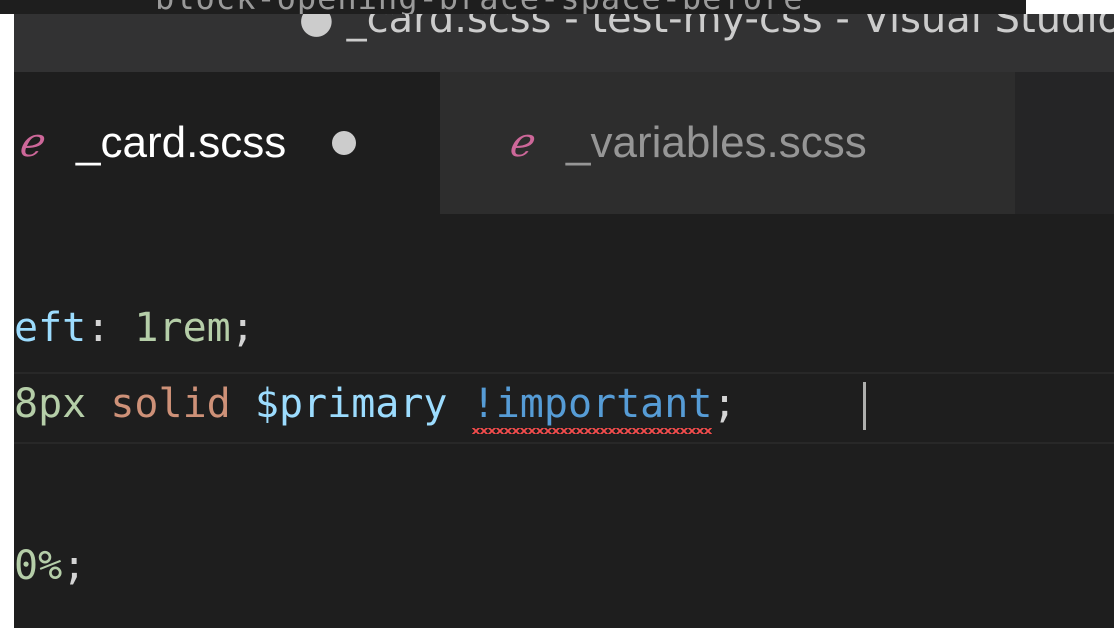 This screenshot has width=1114, height=634. What do you see at coordinates (50, 328) in the screenshot?
I see `property-token: eft` at bounding box center [50, 328].